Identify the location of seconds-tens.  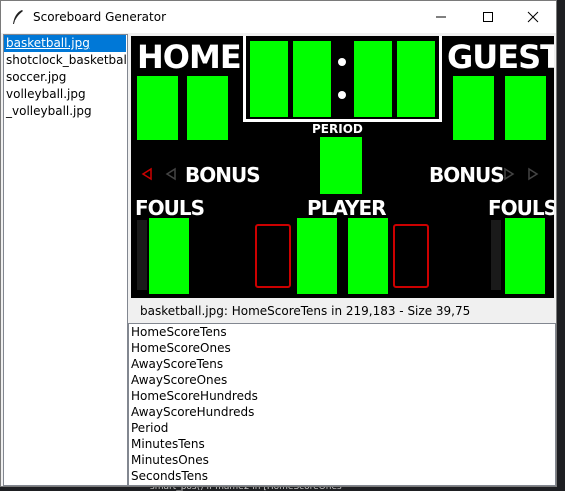
(373, 79).